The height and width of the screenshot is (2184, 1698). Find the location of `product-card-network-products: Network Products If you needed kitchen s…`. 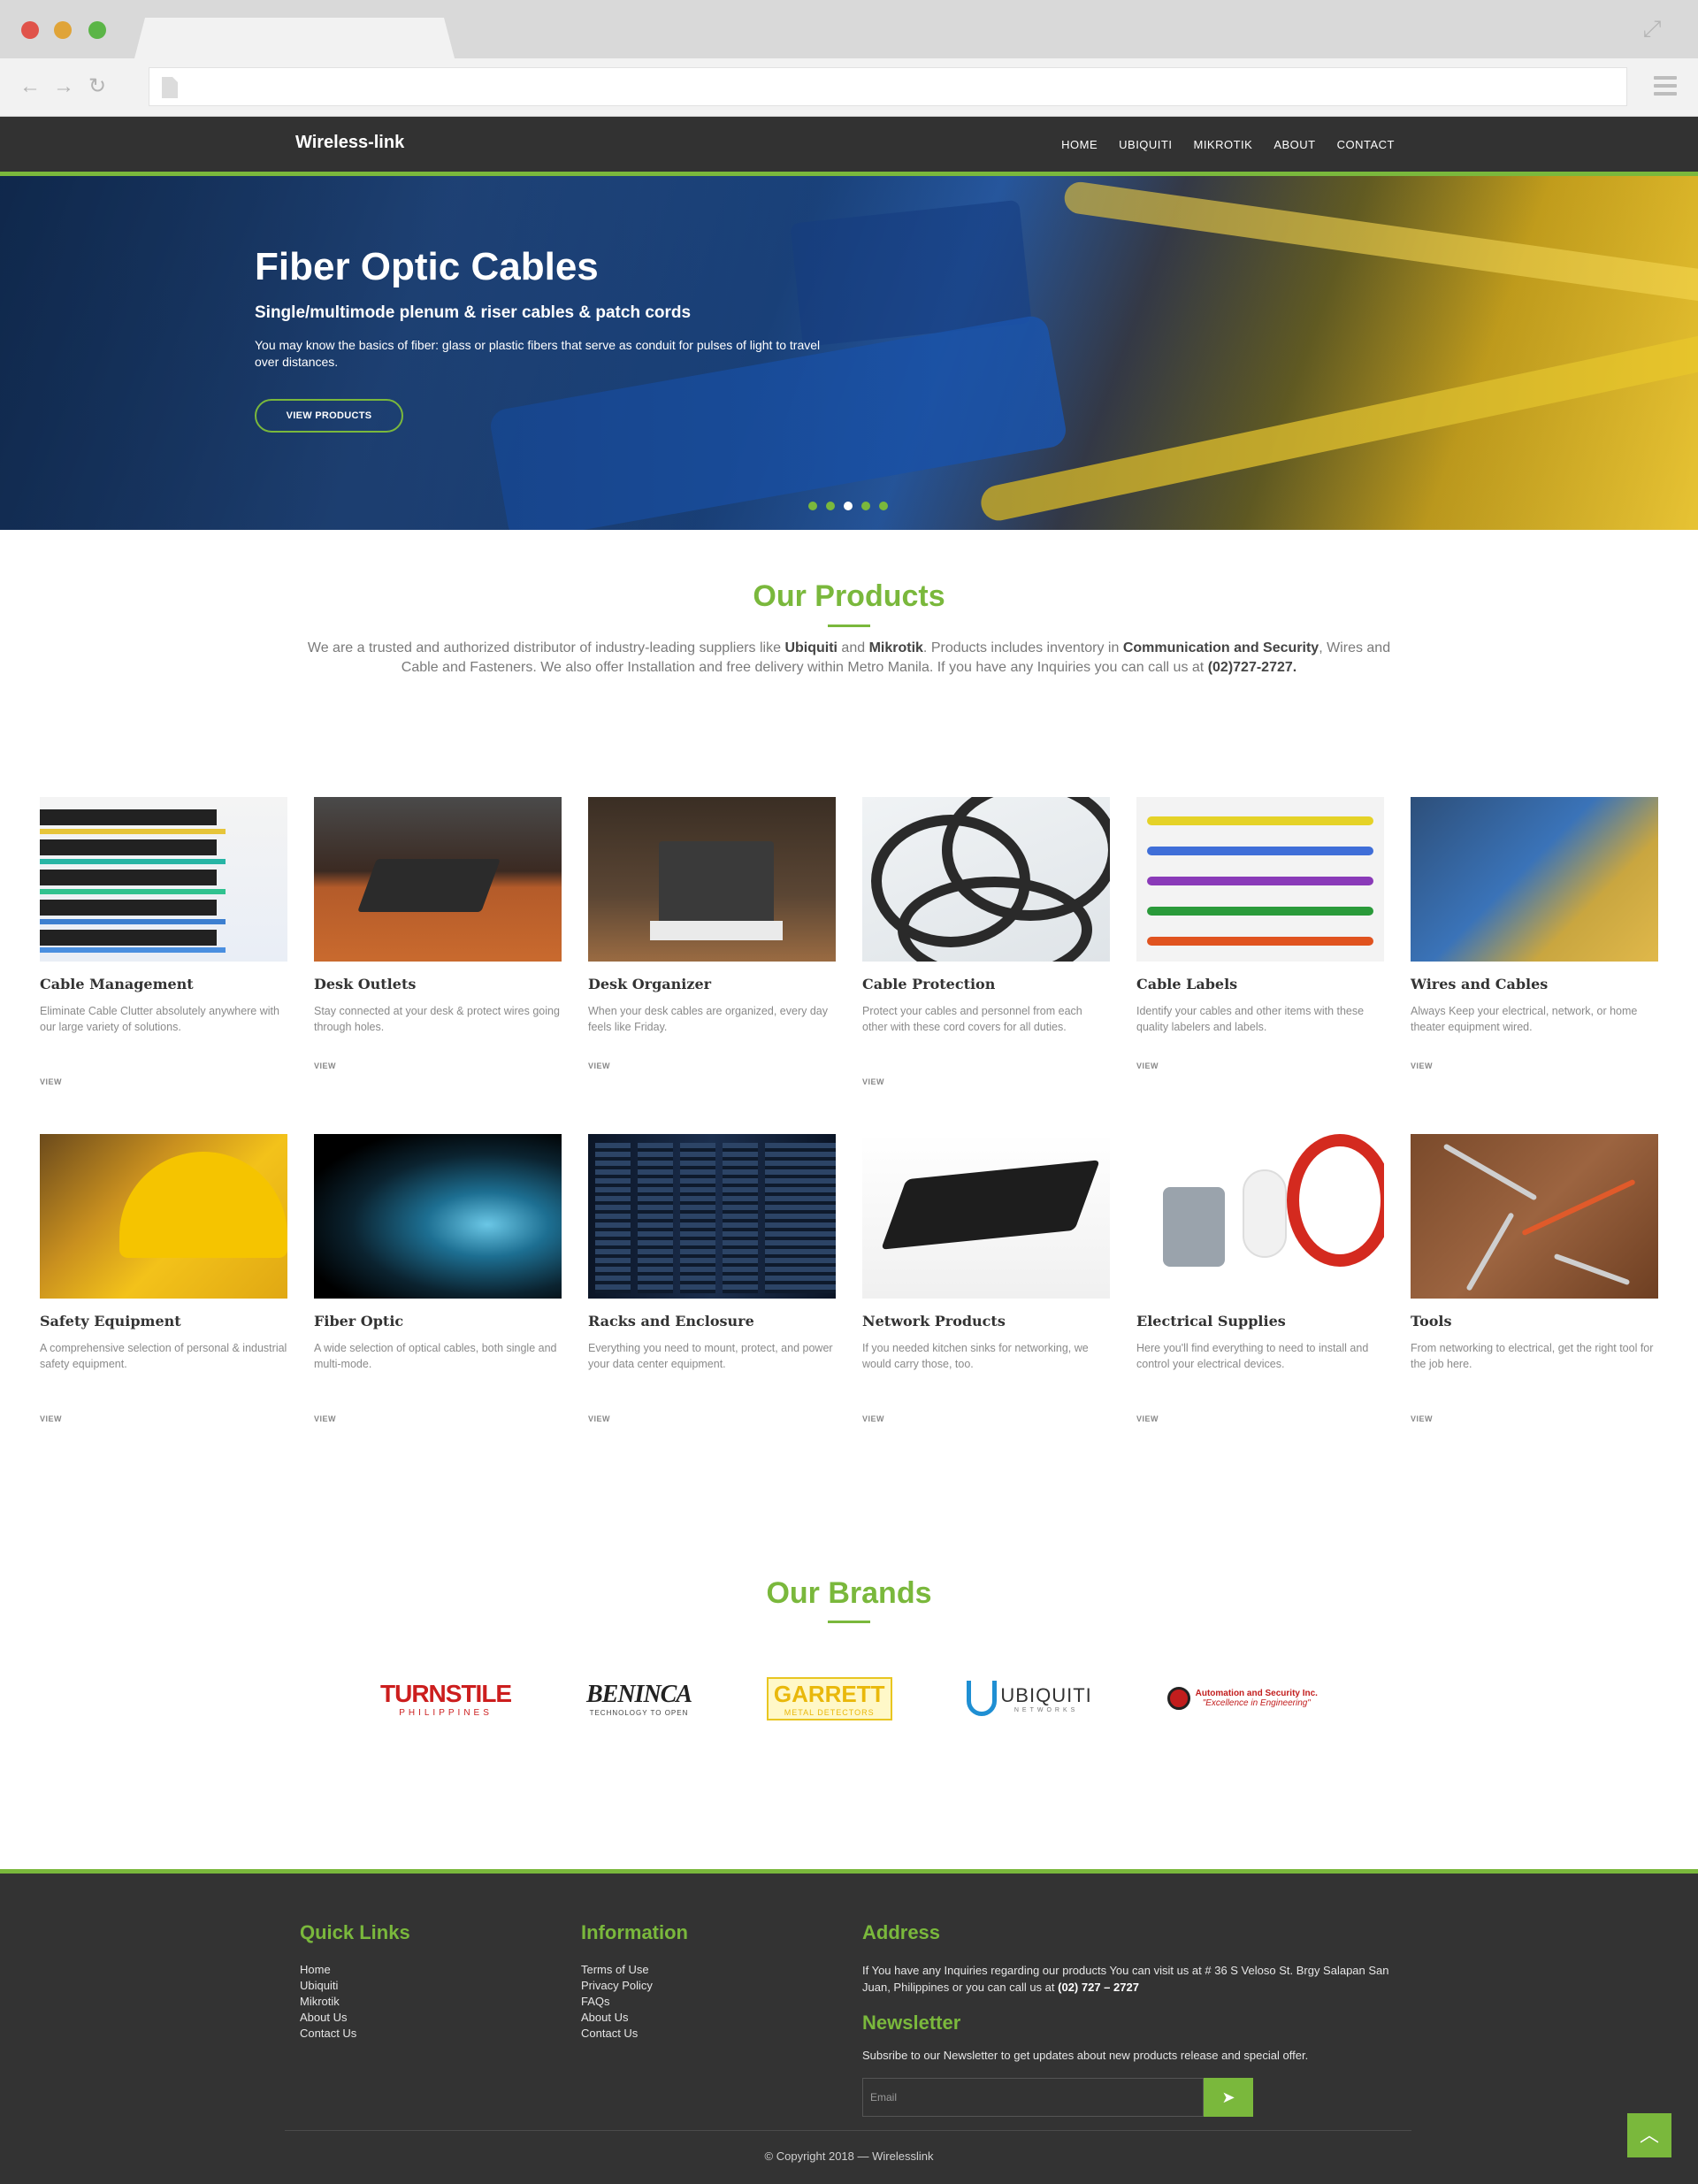

product-card-network-products: Network Products If you needed kitchen s… is located at coordinates (986, 1302).